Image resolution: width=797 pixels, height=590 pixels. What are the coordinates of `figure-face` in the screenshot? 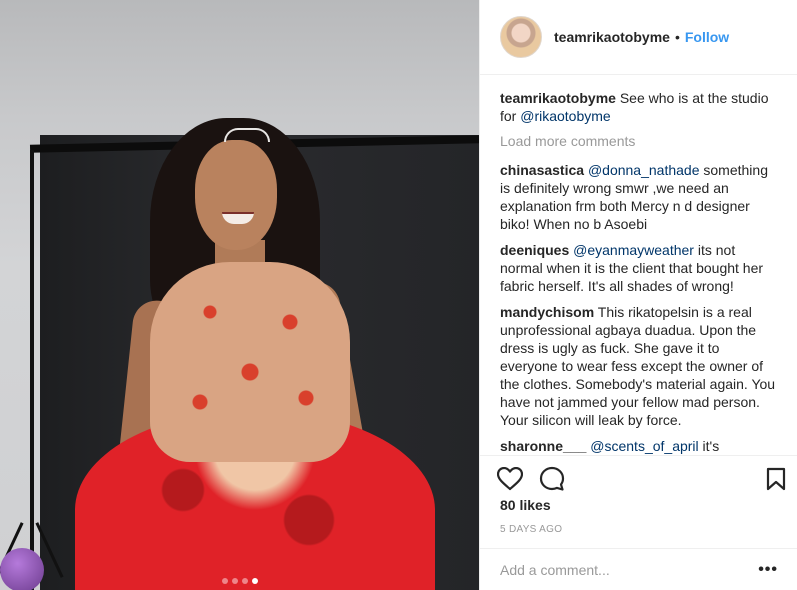 It's located at (236, 195).